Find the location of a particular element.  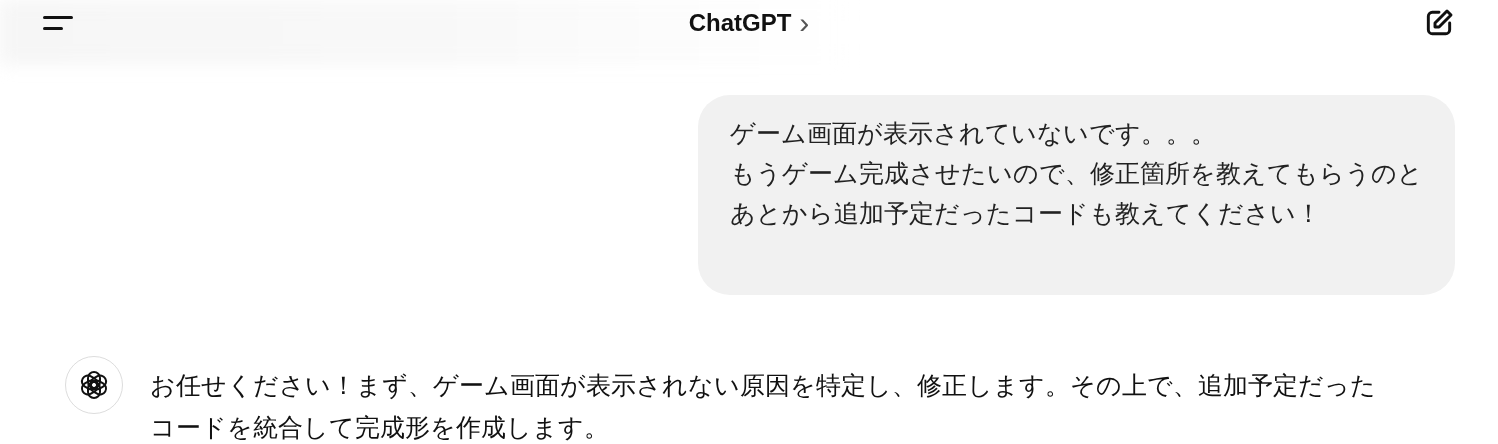

flower-logo-icon is located at coordinates (94, 385).